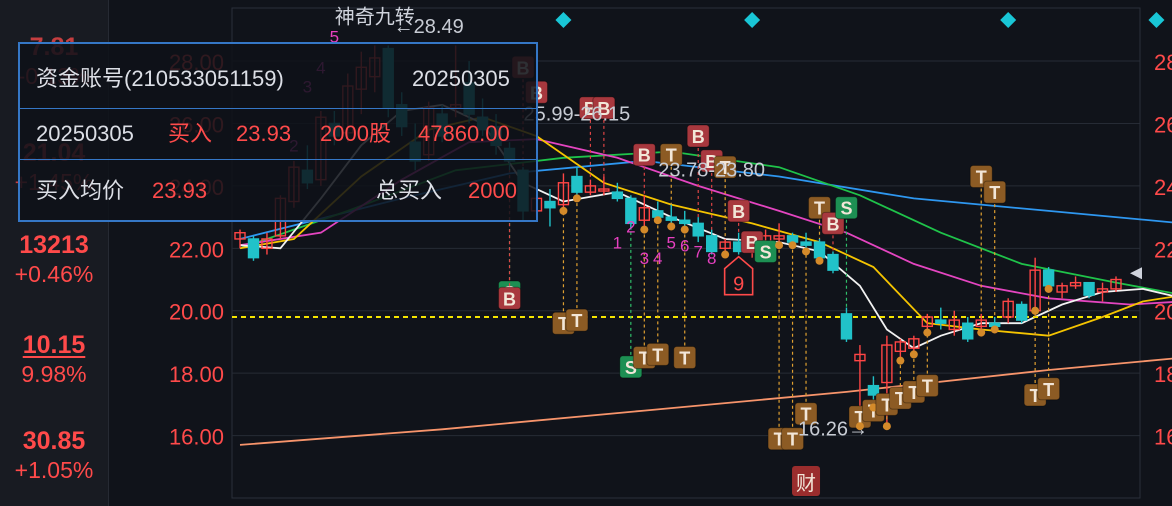 This screenshot has height=506, width=1172. I want to click on trade-qty: 2000股, so click(355, 133).